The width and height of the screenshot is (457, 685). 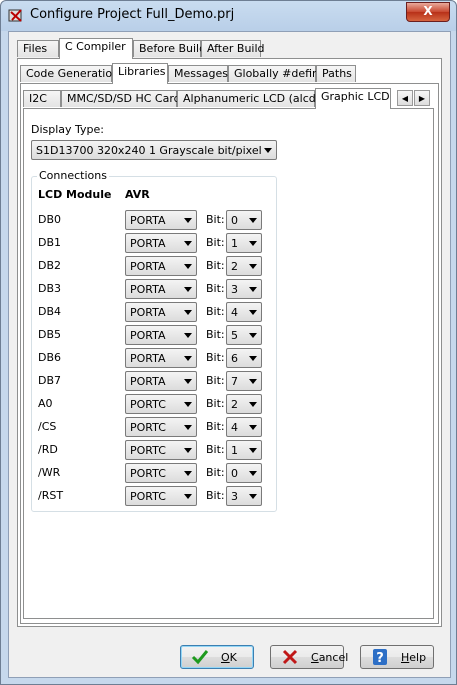 I want to click on bit-value: 6, so click(x=234, y=358).